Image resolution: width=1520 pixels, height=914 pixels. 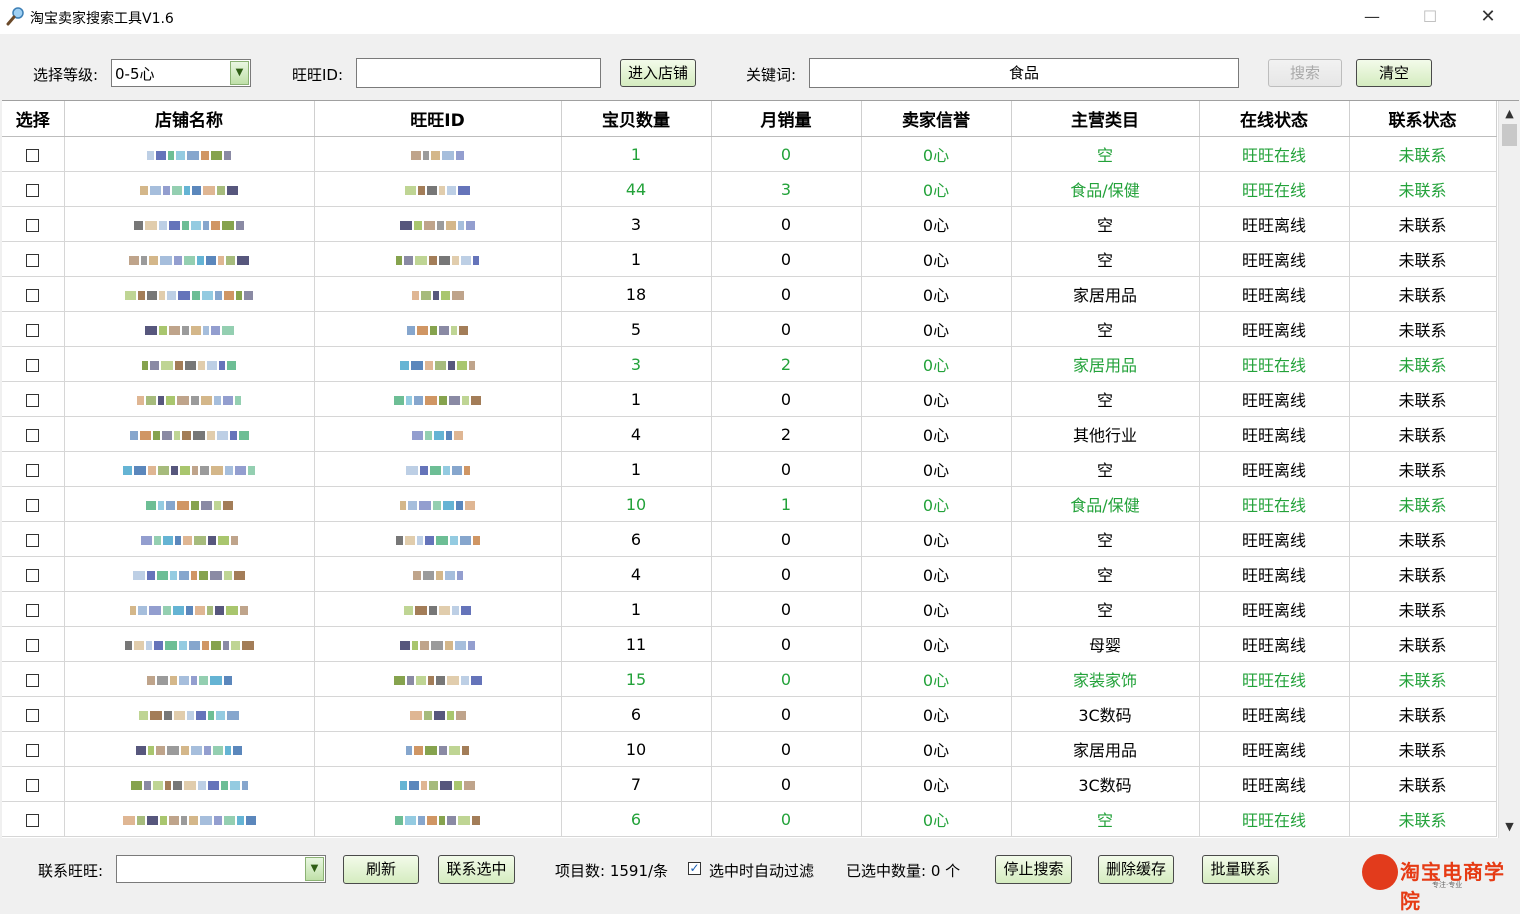 What do you see at coordinates (1488, 17) in the screenshot?
I see `close-button: ✕` at bounding box center [1488, 17].